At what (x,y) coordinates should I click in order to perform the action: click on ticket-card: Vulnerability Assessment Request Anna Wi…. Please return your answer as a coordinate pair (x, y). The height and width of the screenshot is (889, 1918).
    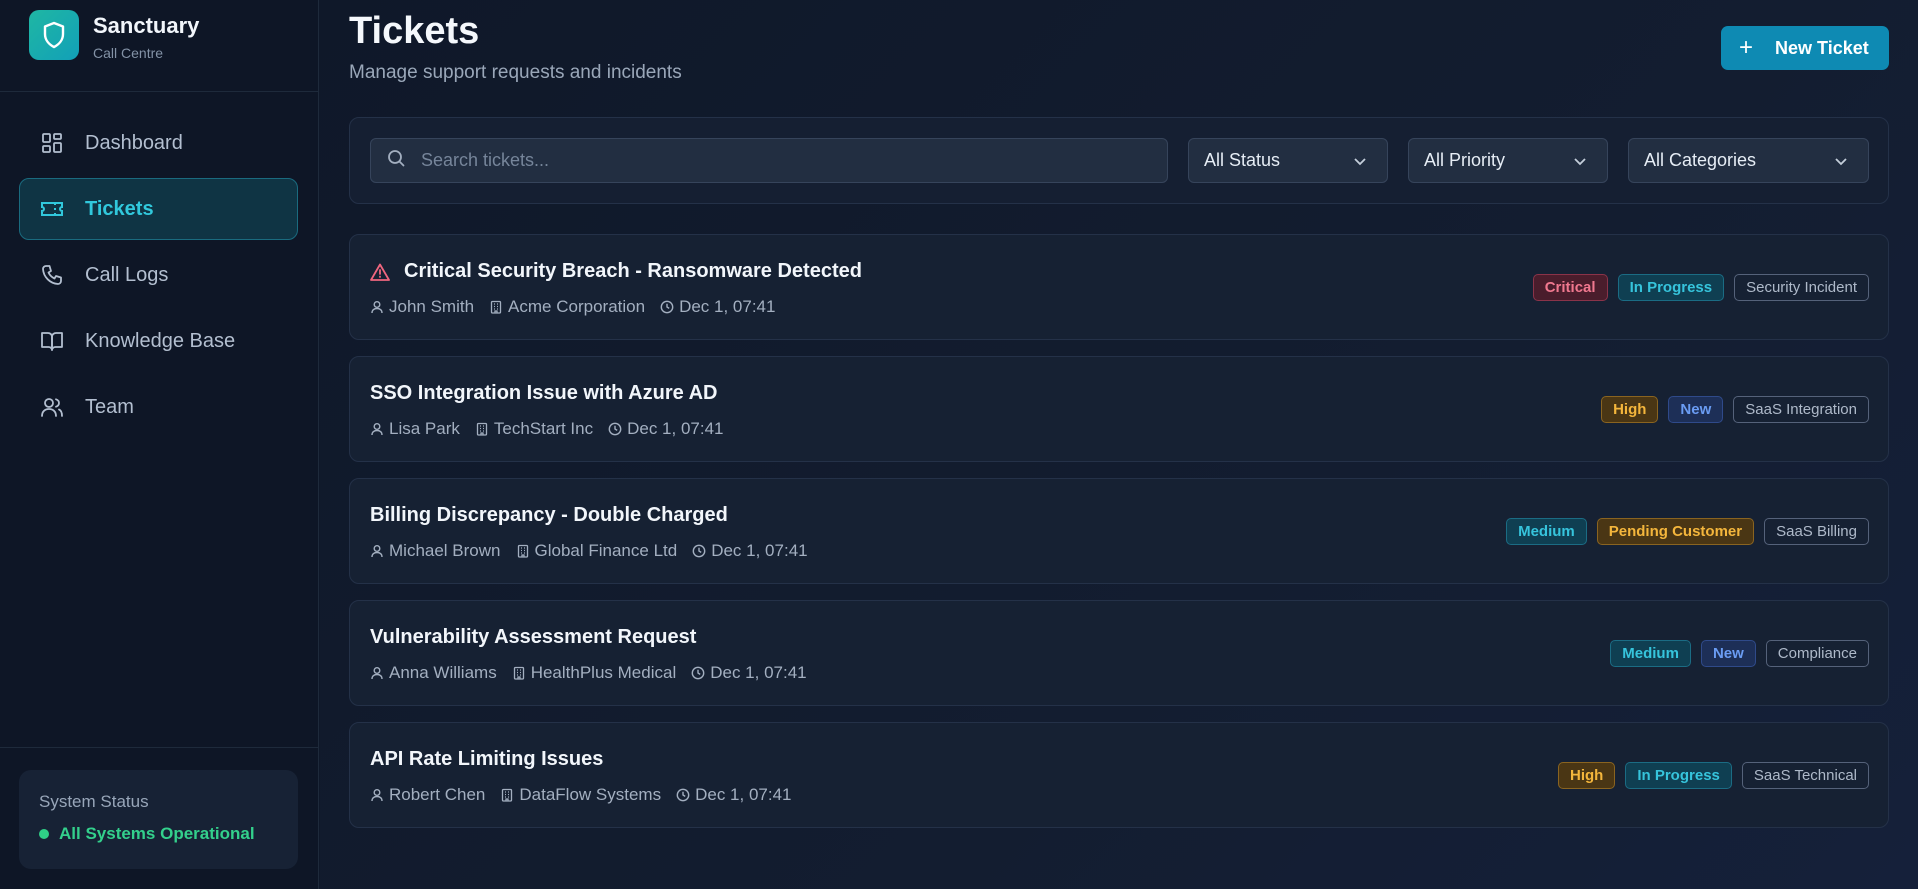
    Looking at the image, I should click on (1119, 653).